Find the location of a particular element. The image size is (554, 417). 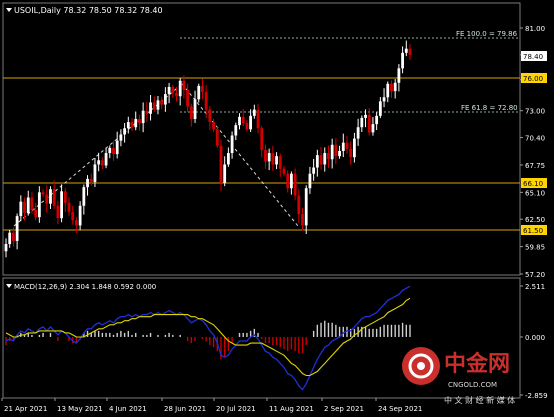

watermark-slogan: 中 文 财 经 新 媒 体 is located at coordinates (479, 400).